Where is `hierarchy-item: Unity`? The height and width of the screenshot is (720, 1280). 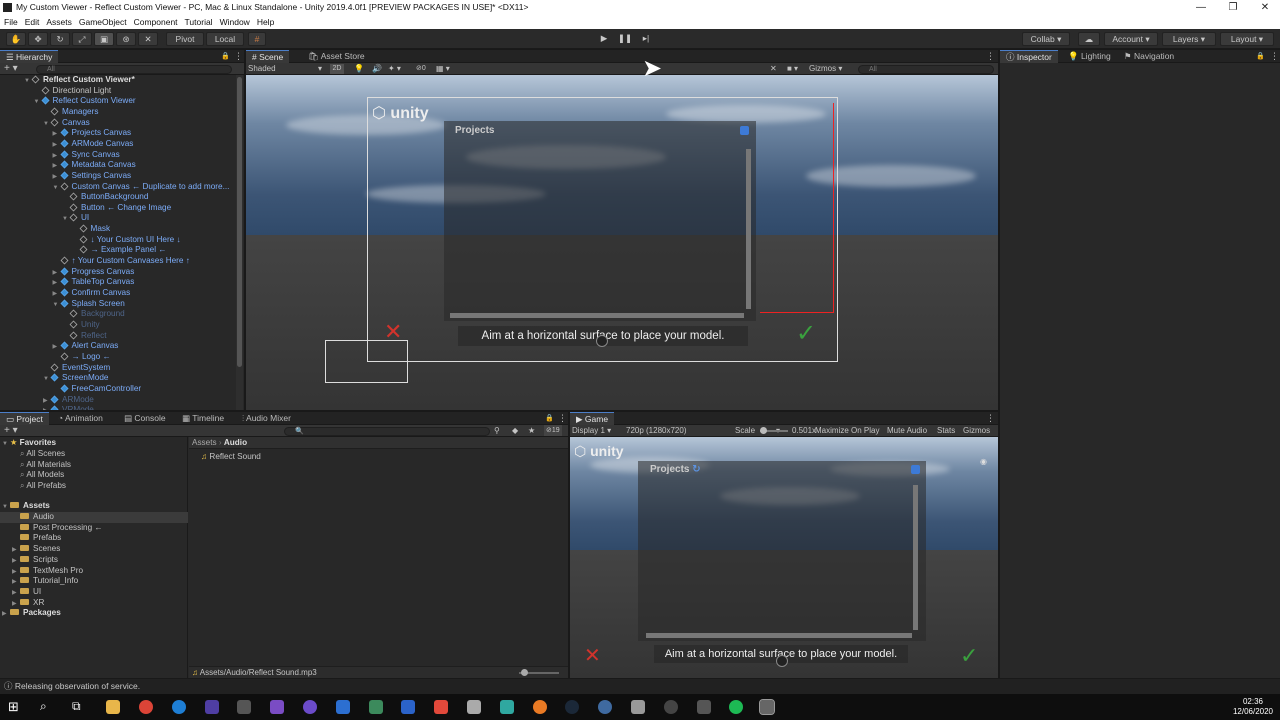 hierarchy-item: Unity is located at coordinates (81, 325).